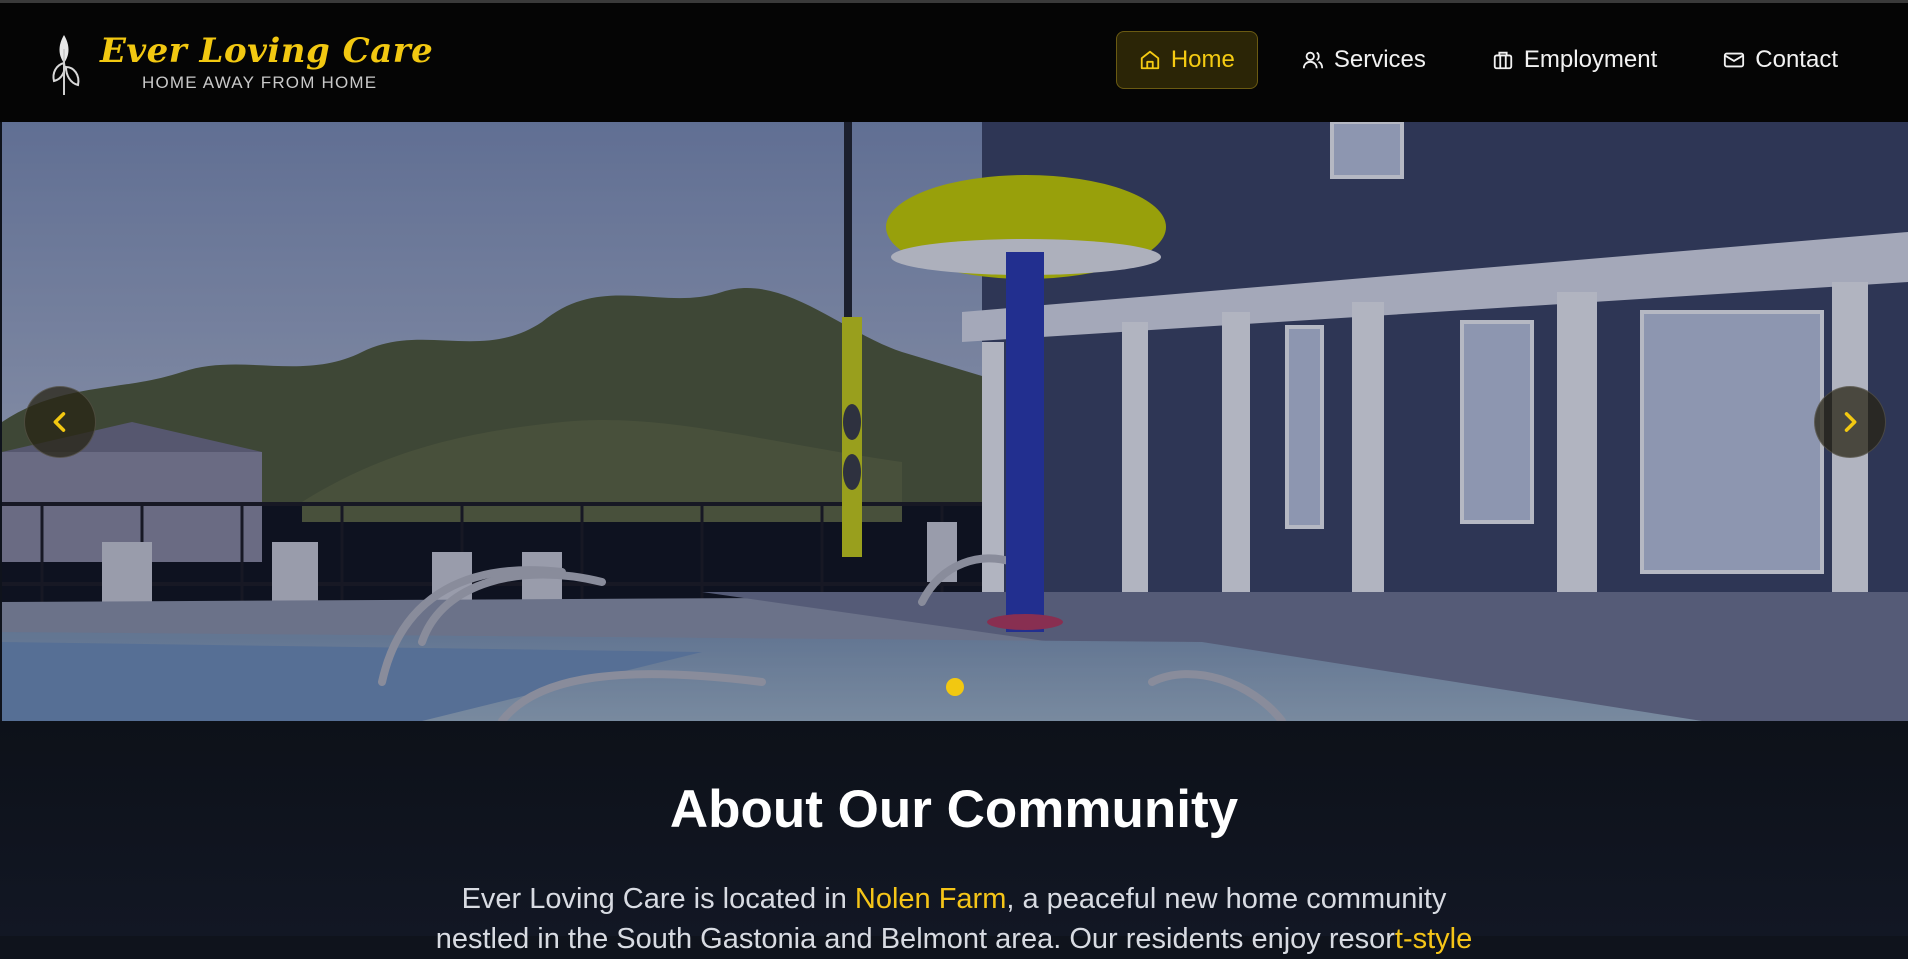 The height and width of the screenshot is (959, 1908). What do you see at coordinates (1379, 59) in the screenshot?
I see `nav-services-label: Services` at bounding box center [1379, 59].